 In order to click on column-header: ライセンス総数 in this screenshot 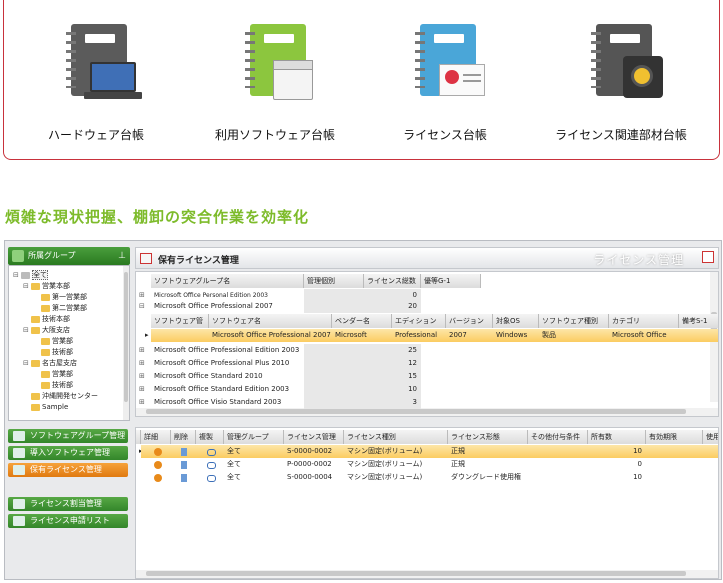, I will do `click(392, 281)`.